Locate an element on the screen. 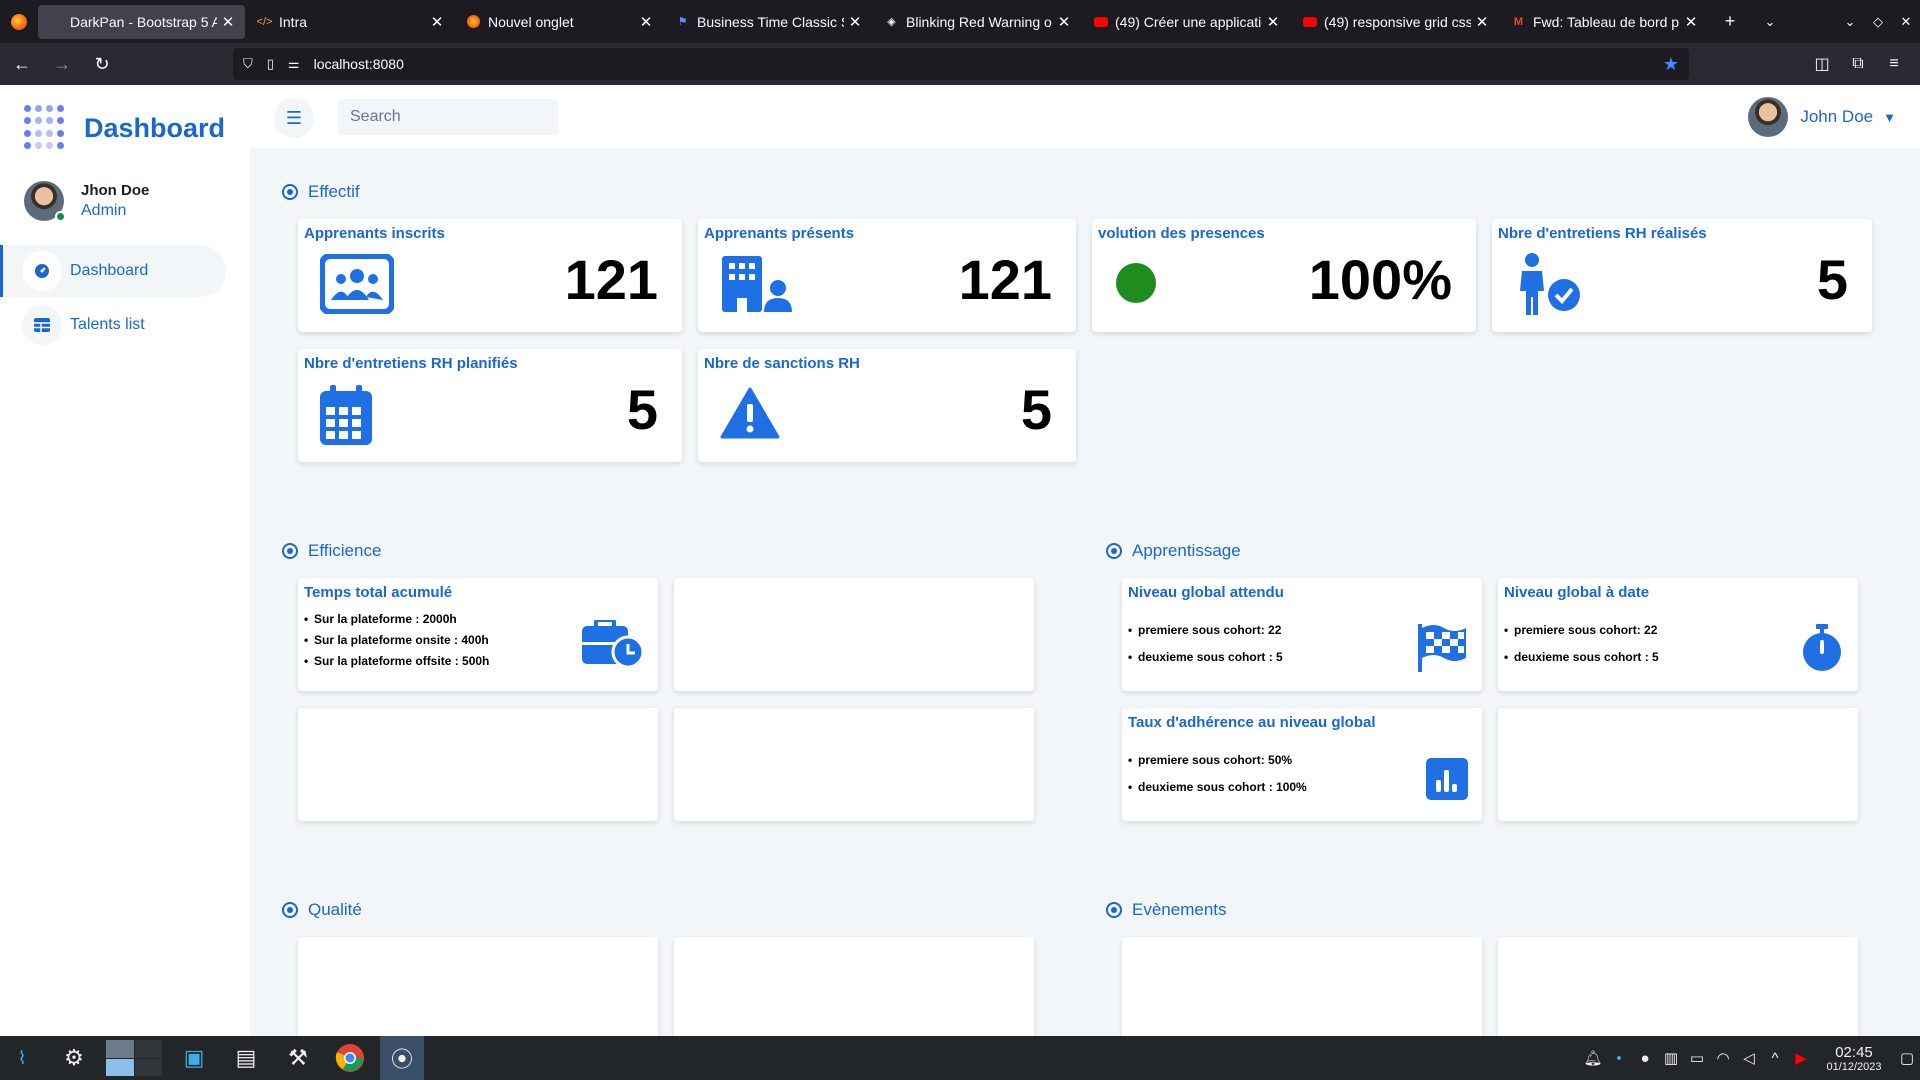  building-user-icon is located at coordinates (757, 286).